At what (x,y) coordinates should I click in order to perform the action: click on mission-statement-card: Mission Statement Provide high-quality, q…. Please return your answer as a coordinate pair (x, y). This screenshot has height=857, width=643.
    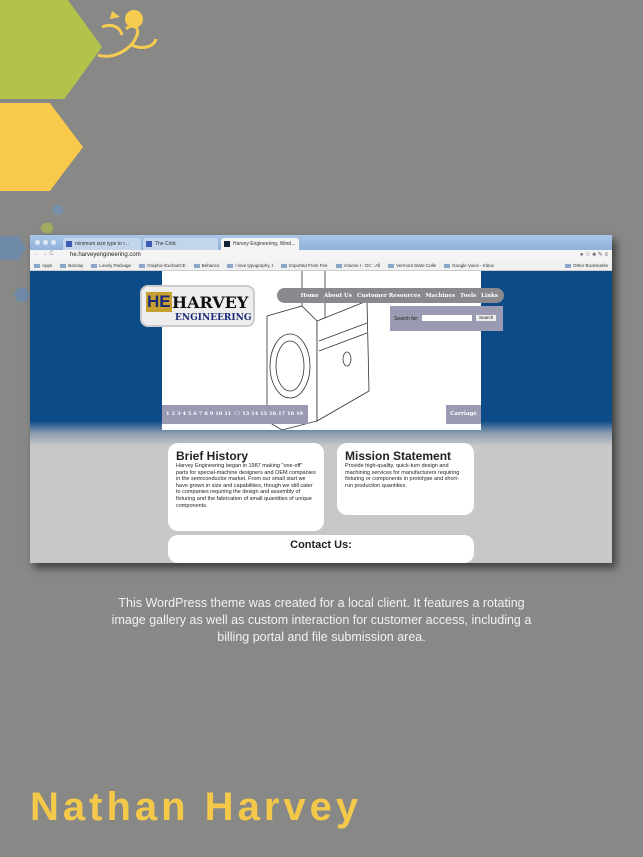
    Looking at the image, I should click on (405, 479).